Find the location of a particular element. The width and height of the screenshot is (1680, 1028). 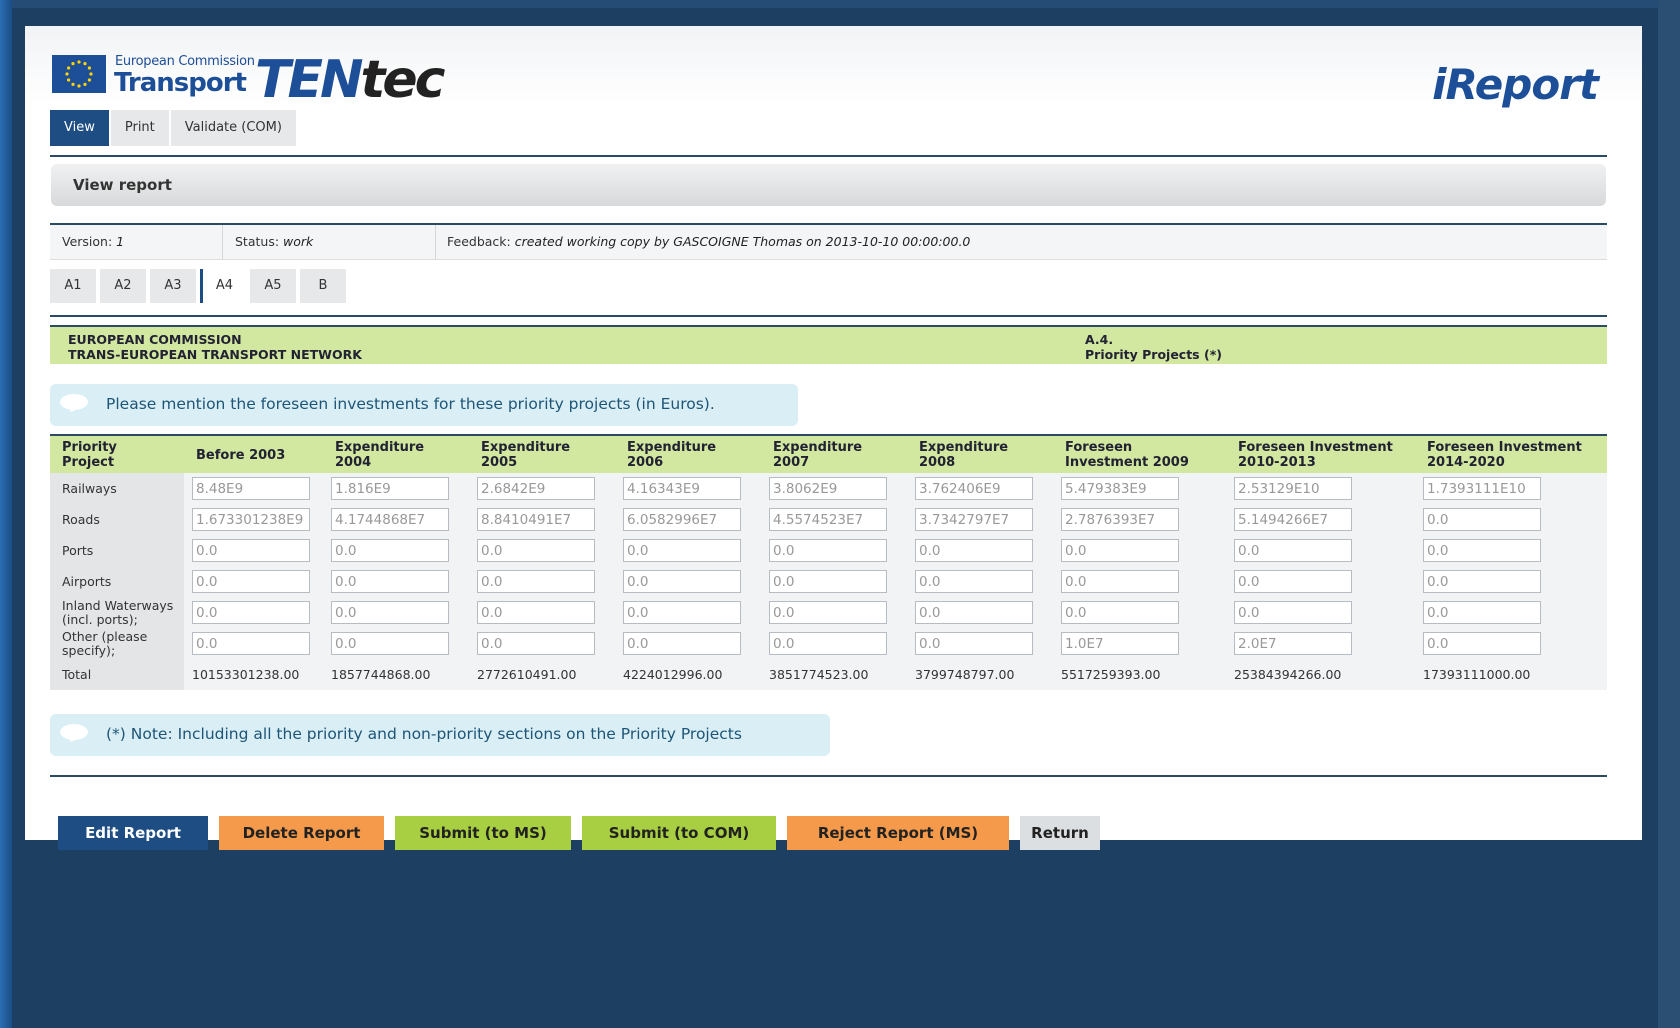

value-input: 1.816E9 is located at coordinates (390, 488).